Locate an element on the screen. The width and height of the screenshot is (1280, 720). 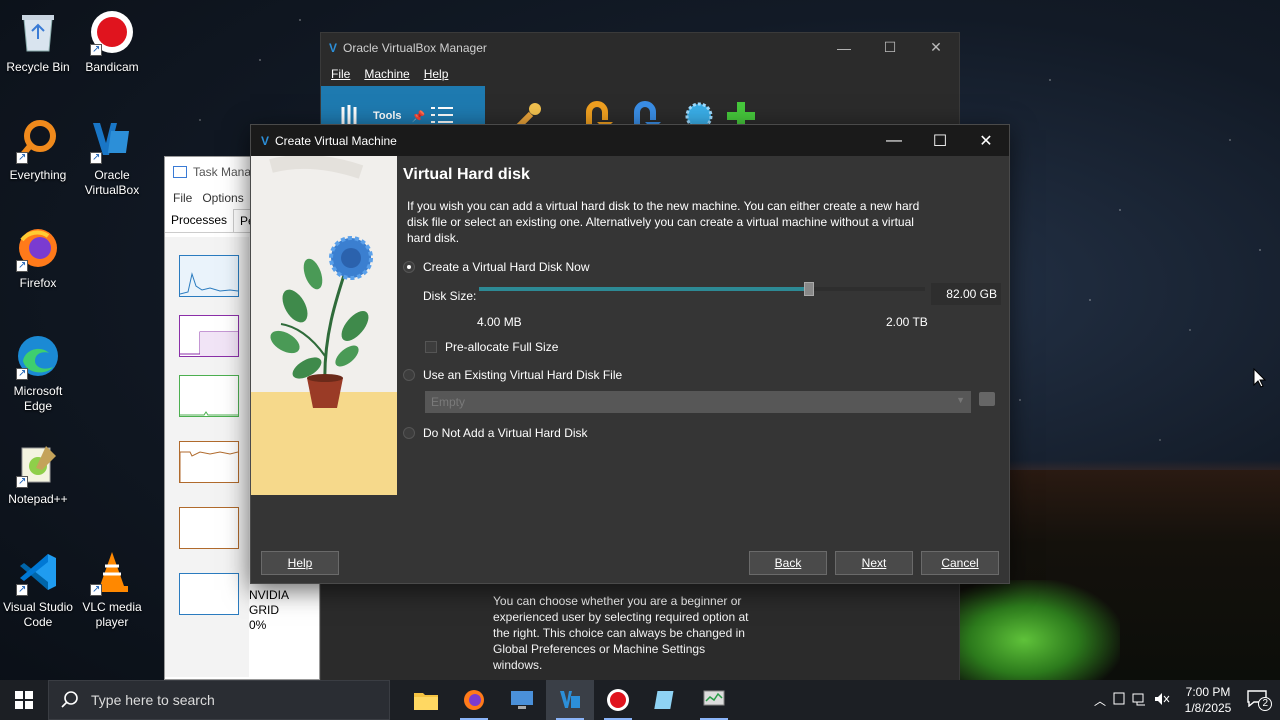
tm-menu-options: Options is located at coordinates (222, 198).